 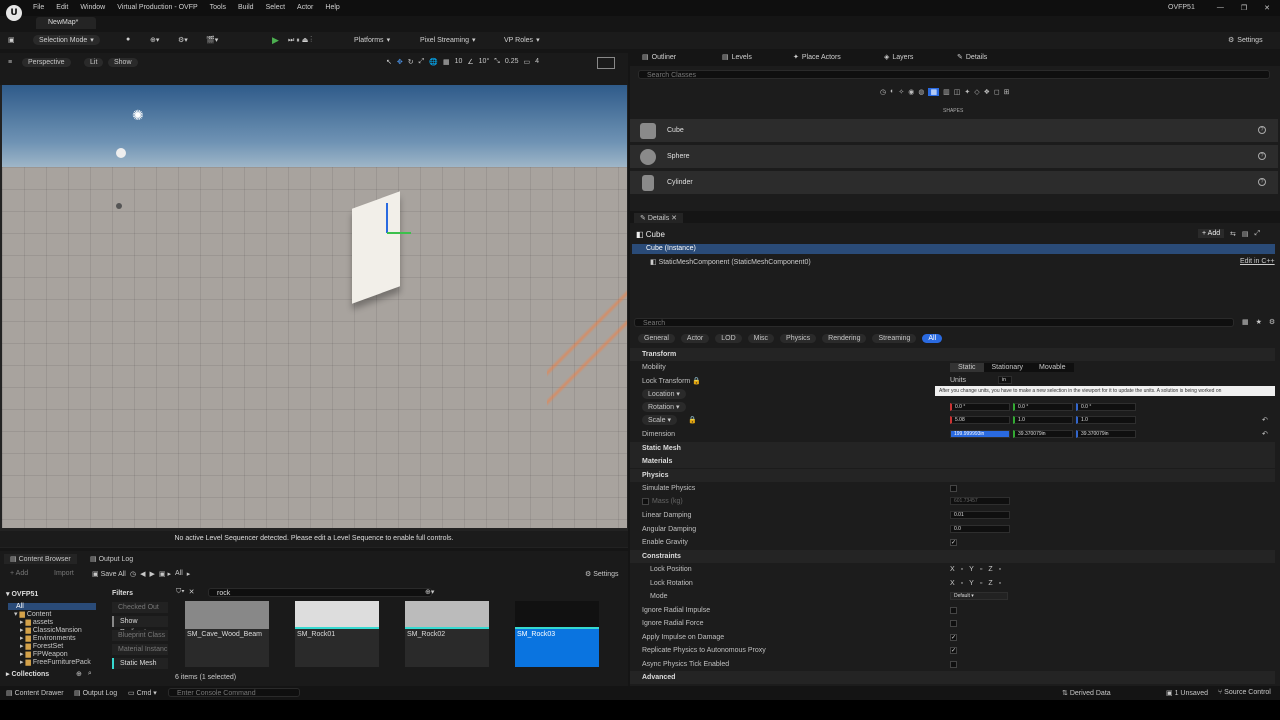 I want to click on back-icon: ◀, so click(x=142, y=574).